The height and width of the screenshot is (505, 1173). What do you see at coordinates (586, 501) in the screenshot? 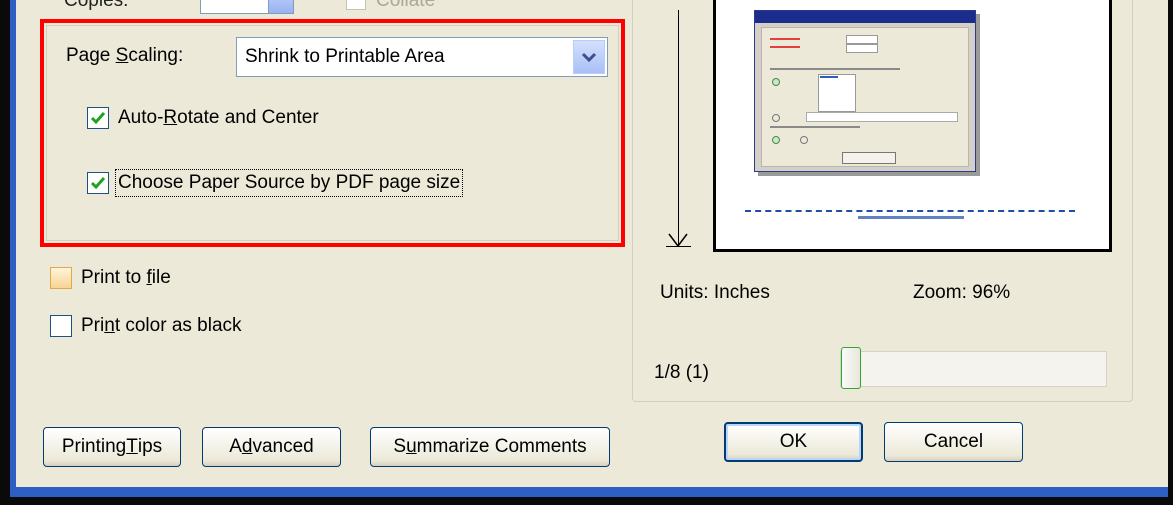
I see `window-border-bottom` at bounding box center [586, 501].